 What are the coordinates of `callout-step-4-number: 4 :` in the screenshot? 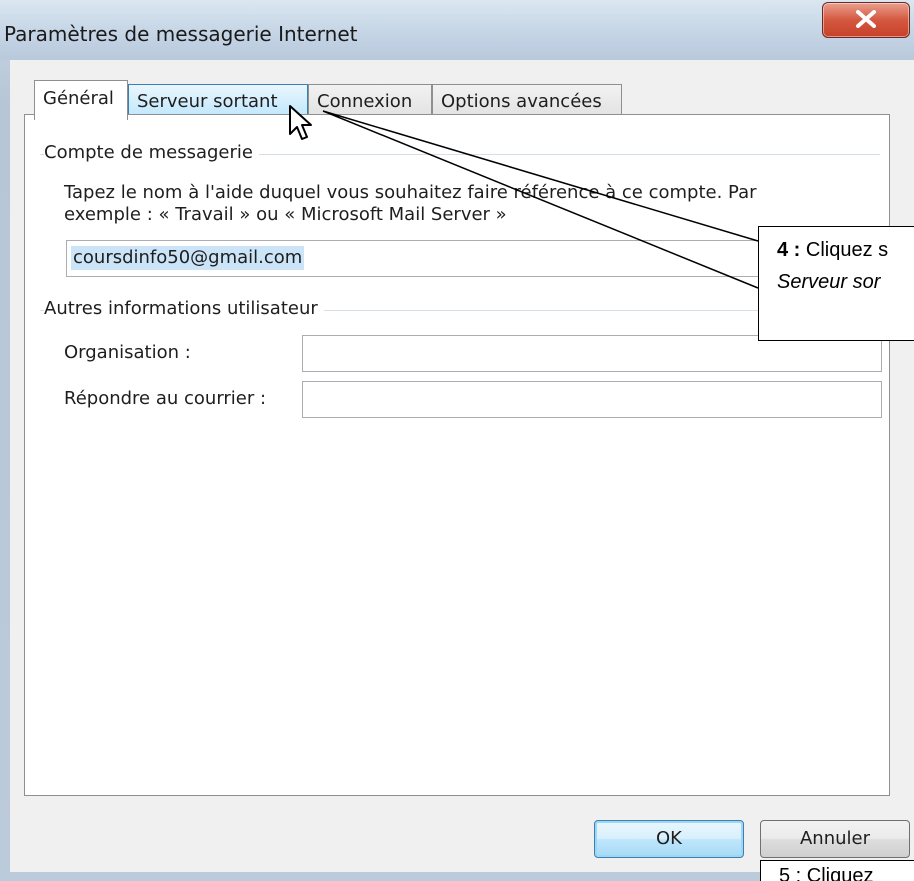 It's located at (789, 250).